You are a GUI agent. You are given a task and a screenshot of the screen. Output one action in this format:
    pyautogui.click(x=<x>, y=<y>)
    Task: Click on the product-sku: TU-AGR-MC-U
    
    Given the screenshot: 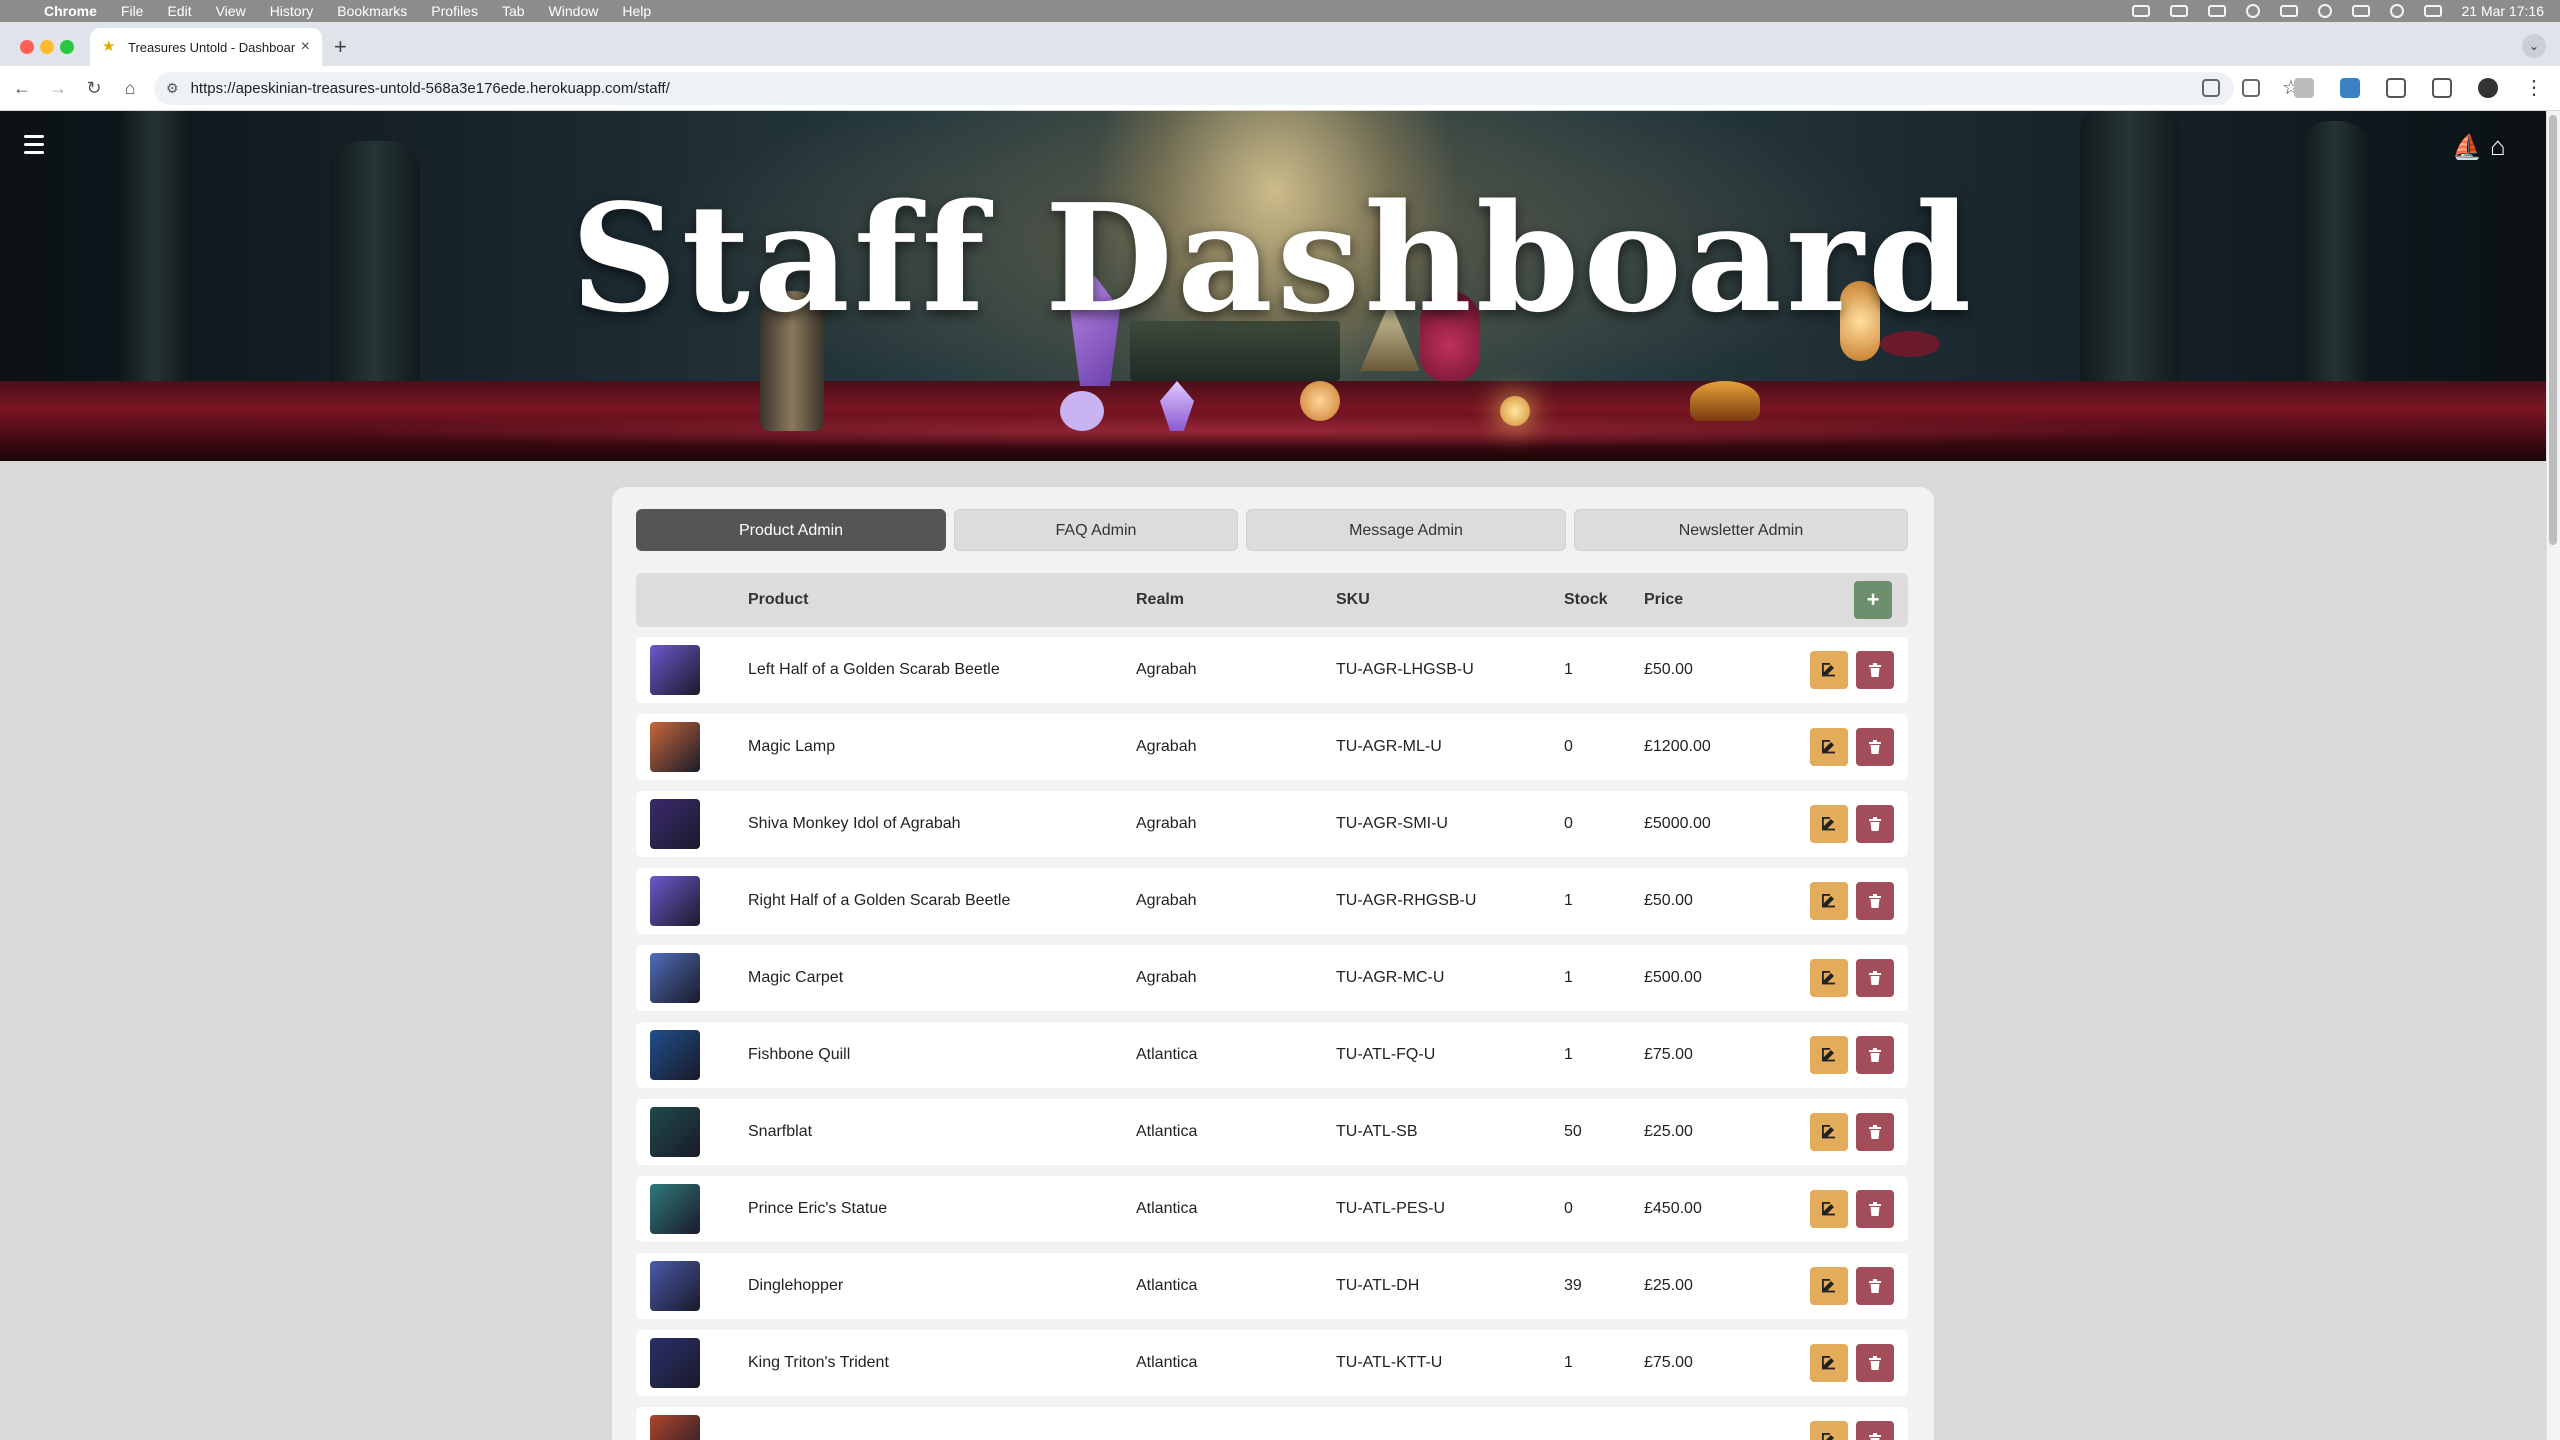 What is the action you would take?
    pyautogui.click(x=1390, y=977)
    